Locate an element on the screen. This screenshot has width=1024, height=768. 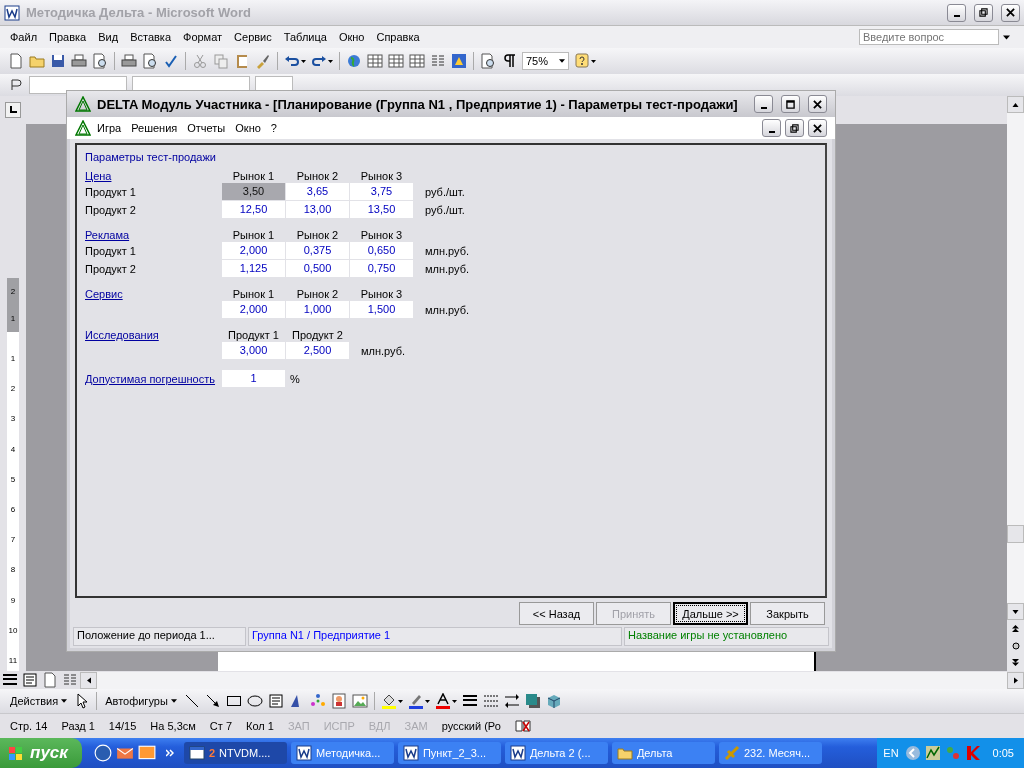
input-cell: 3,65 is located at coordinates (317, 191).